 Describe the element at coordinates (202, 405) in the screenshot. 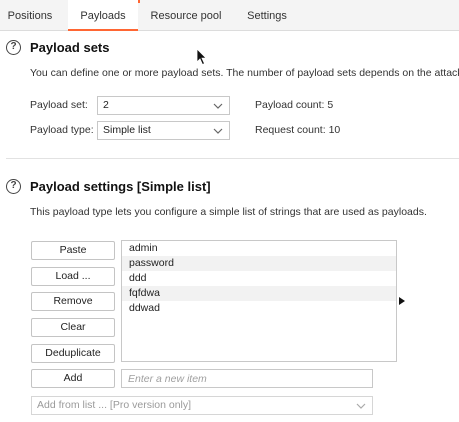

I see `add-from-list-select: Add from list ... [Pro version only]` at that location.